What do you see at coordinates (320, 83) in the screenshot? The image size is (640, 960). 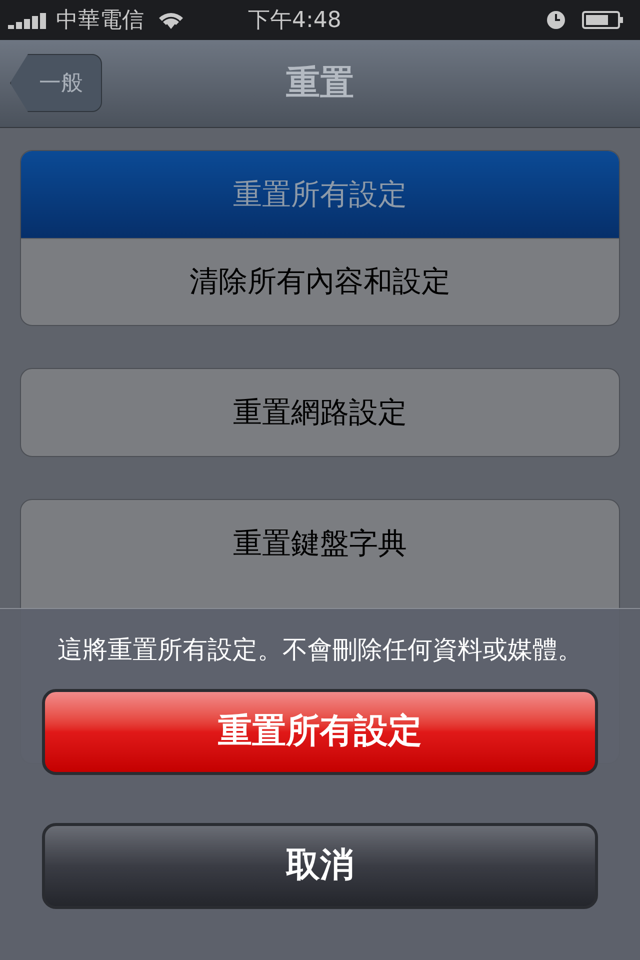 I see `nav-title: 重置` at bounding box center [320, 83].